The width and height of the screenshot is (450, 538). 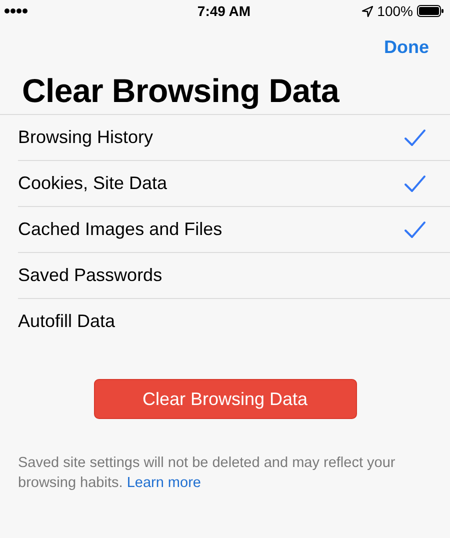 What do you see at coordinates (207, 473) in the screenshot?
I see `footer-note: Saved site settings will not be deleted and may reflect your browsing habits. Learn more` at bounding box center [207, 473].